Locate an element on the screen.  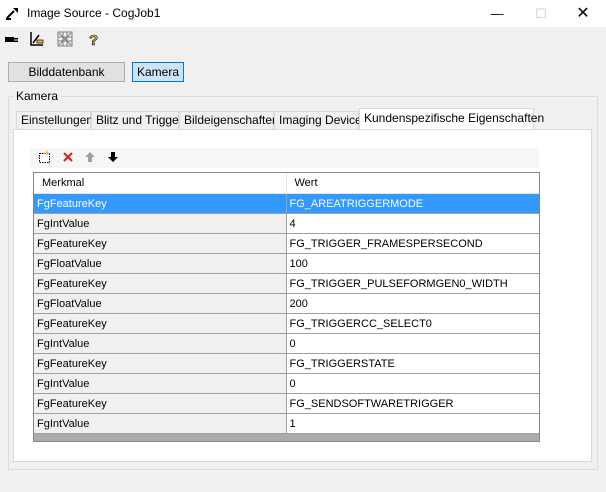
table-row: FgFloatValue 200 is located at coordinates (286, 303).